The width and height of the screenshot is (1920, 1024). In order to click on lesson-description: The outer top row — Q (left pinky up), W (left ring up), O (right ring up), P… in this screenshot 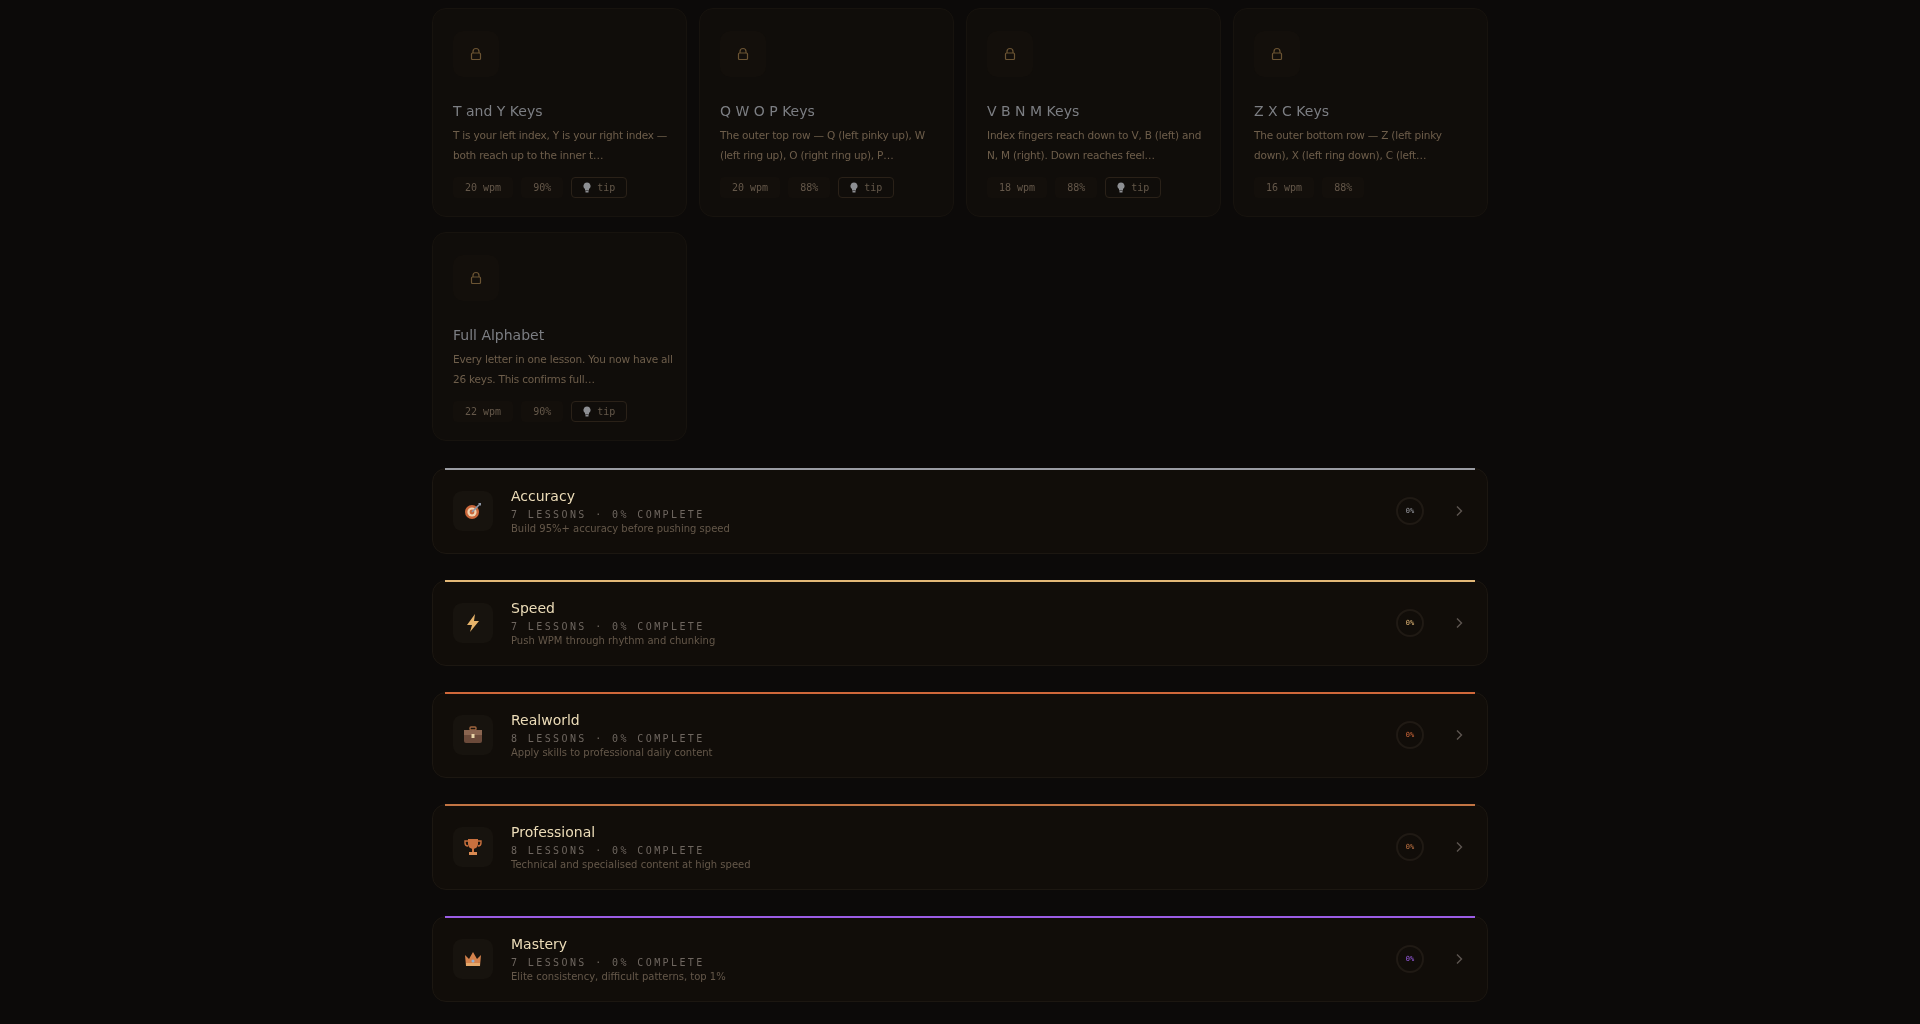, I will do `click(823, 145)`.